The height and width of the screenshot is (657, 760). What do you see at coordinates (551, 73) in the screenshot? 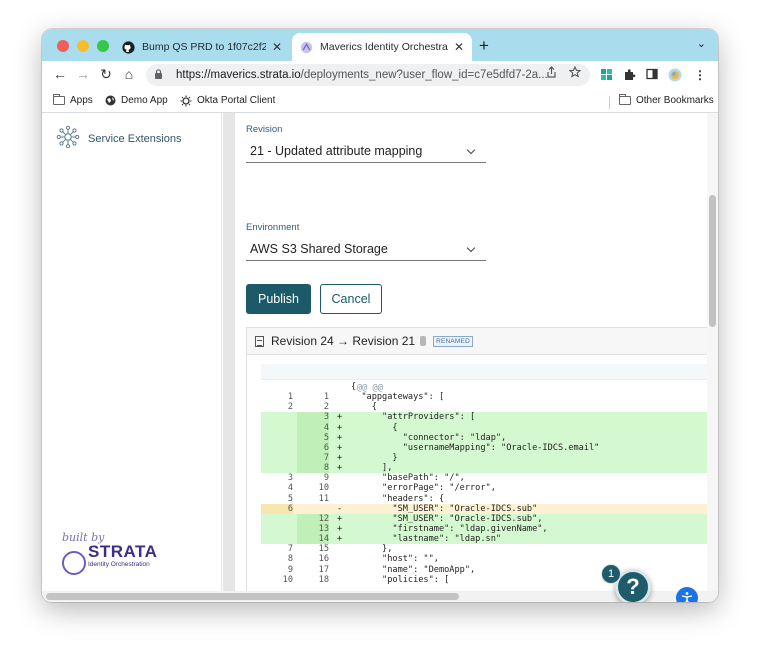
I see `share-icon` at bounding box center [551, 73].